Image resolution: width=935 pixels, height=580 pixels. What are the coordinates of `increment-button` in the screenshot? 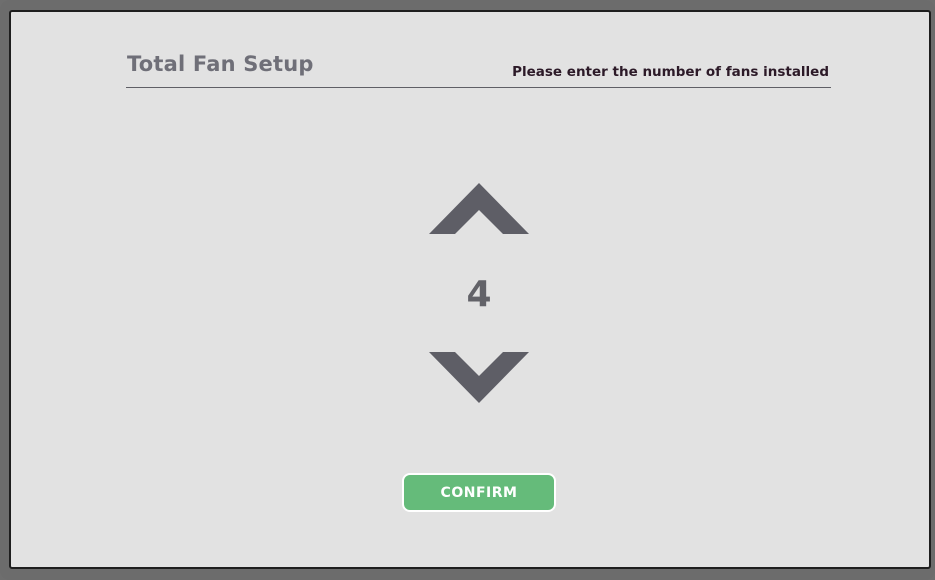 It's located at (479, 208).